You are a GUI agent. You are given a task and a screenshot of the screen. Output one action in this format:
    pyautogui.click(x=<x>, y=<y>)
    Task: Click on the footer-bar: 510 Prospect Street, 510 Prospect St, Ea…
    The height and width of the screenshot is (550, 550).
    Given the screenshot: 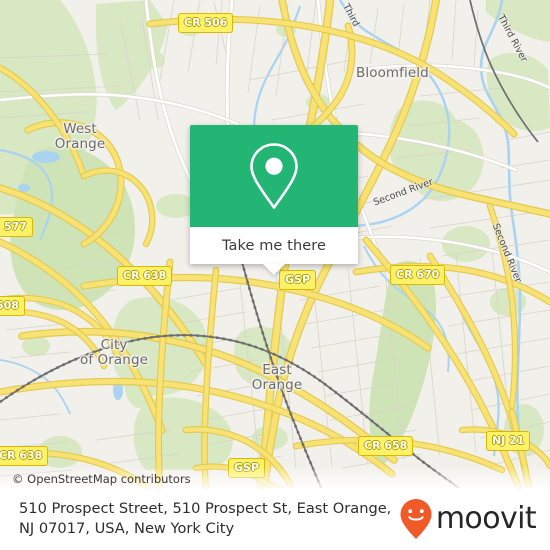 What is the action you would take?
    pyautogui.click(x=275, y=519)
    